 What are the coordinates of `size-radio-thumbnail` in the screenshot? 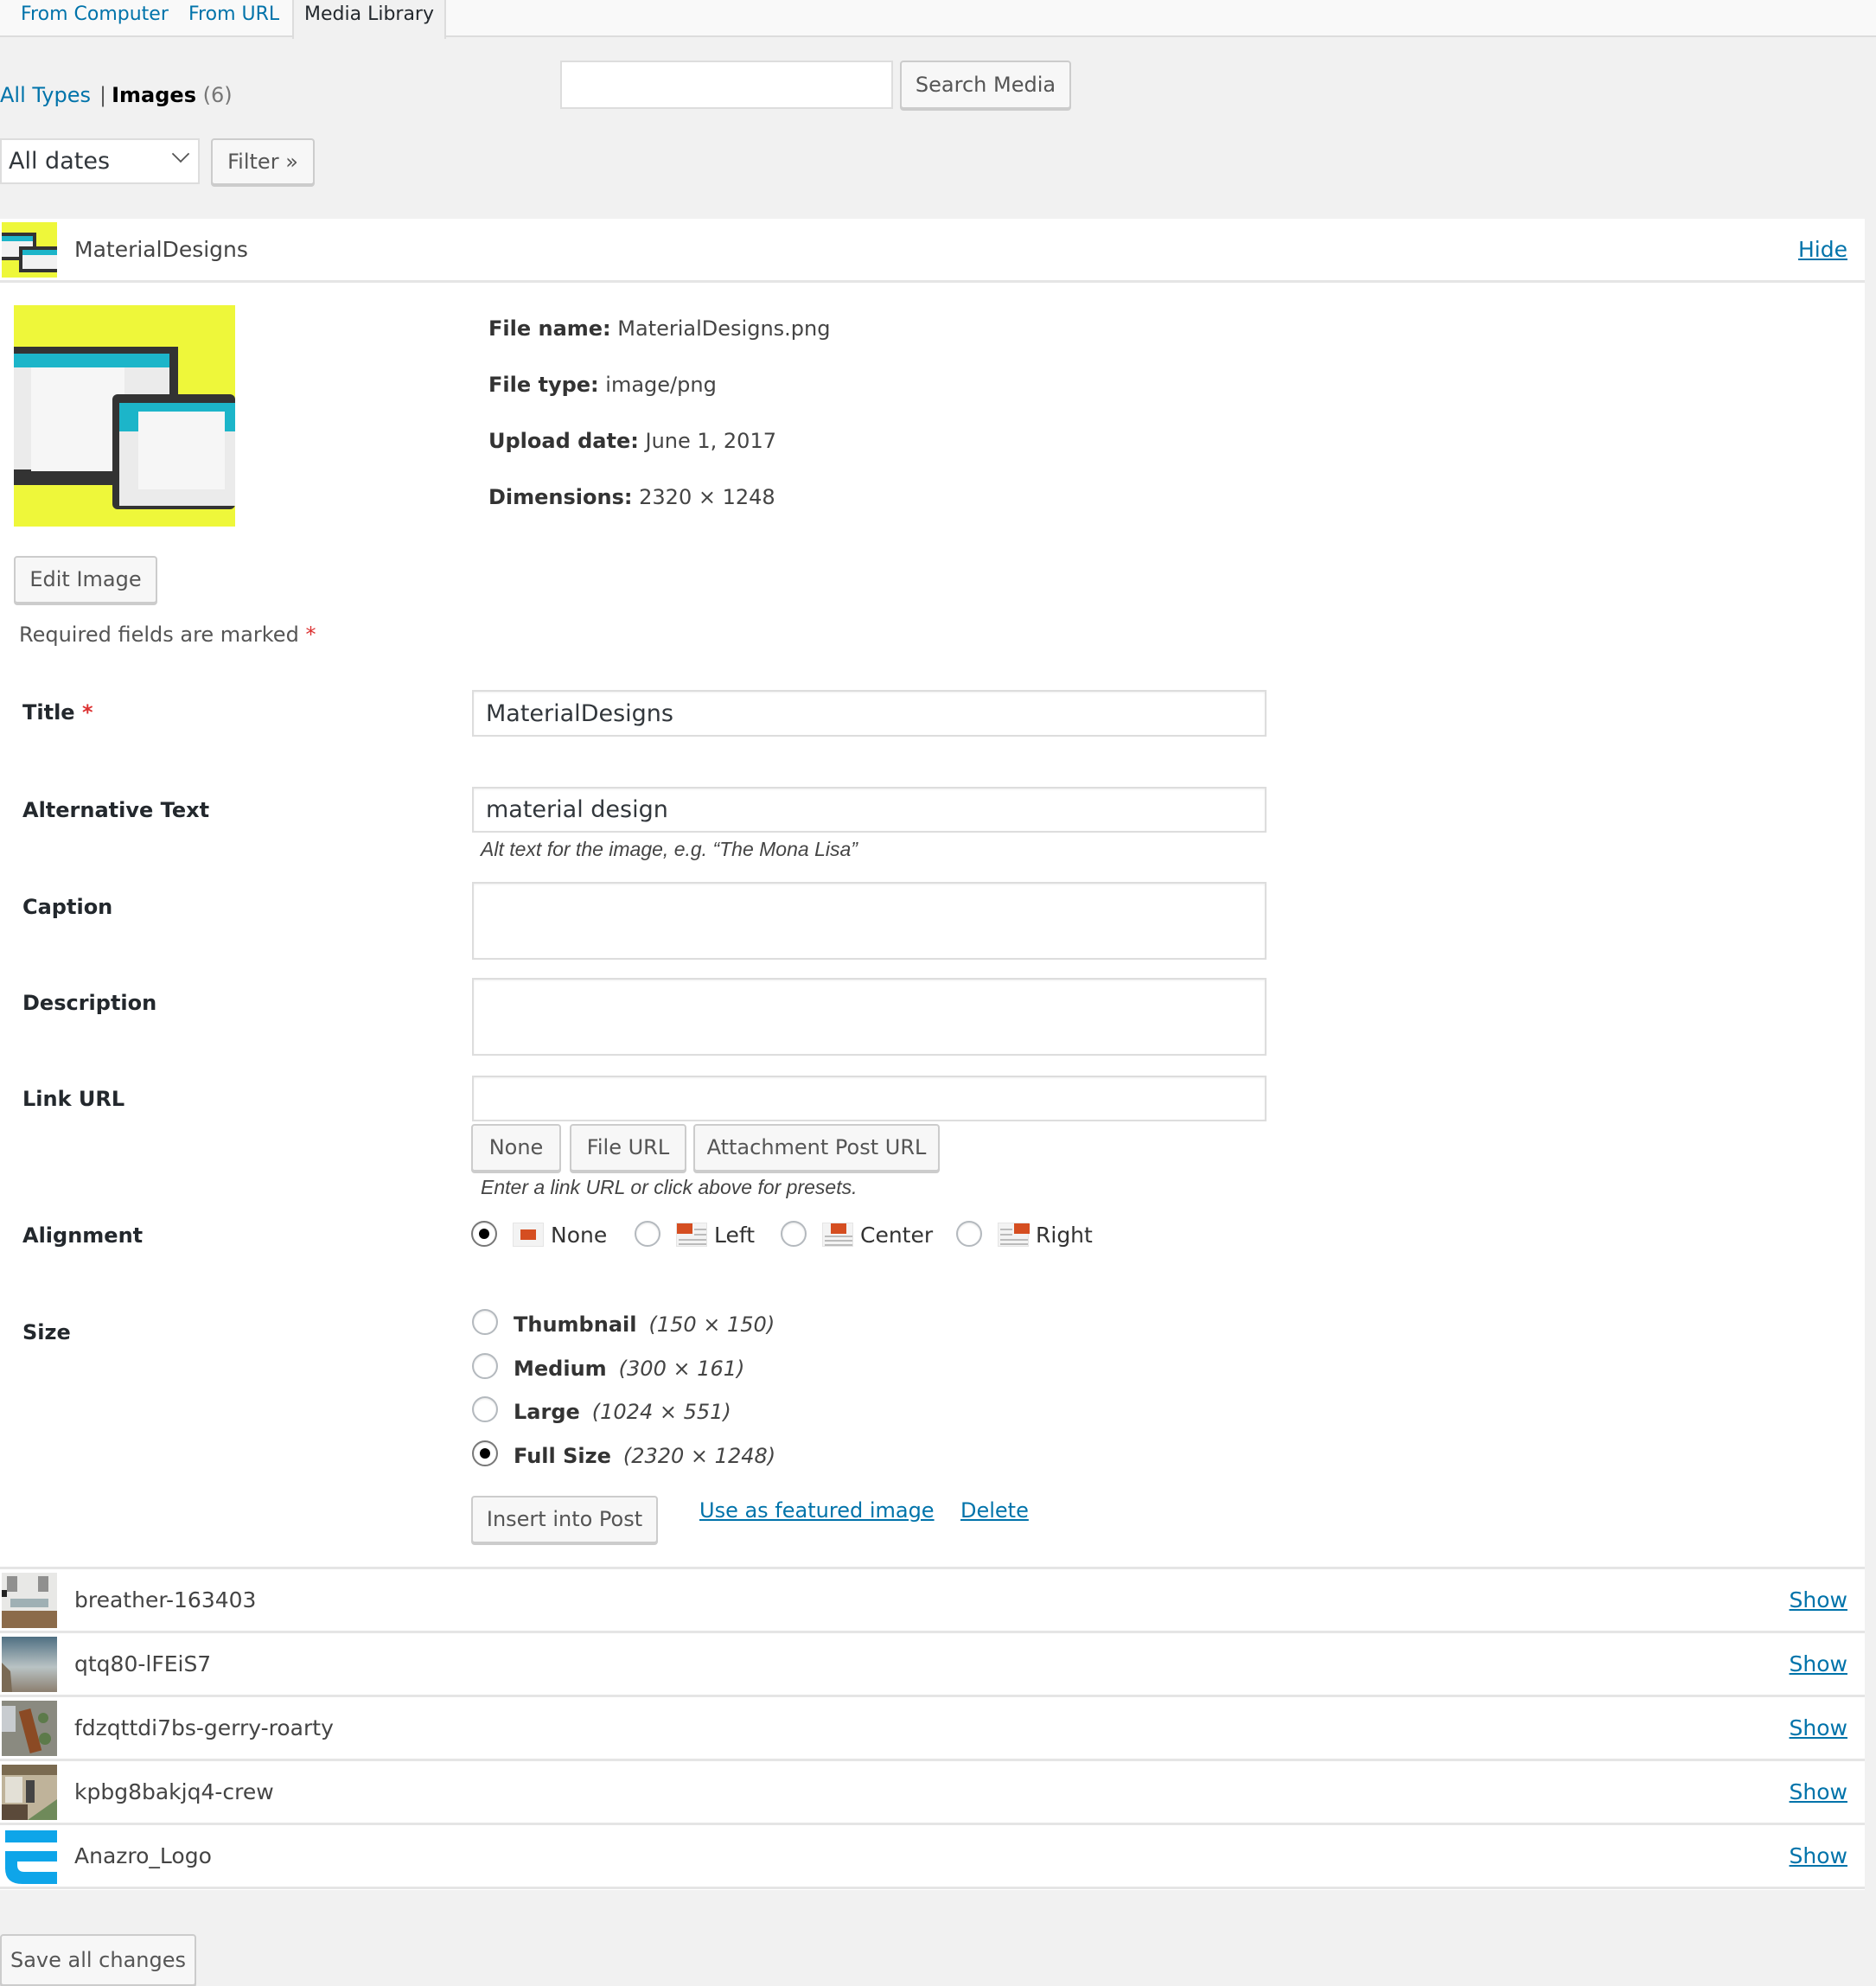 It's located at (485, 1322).